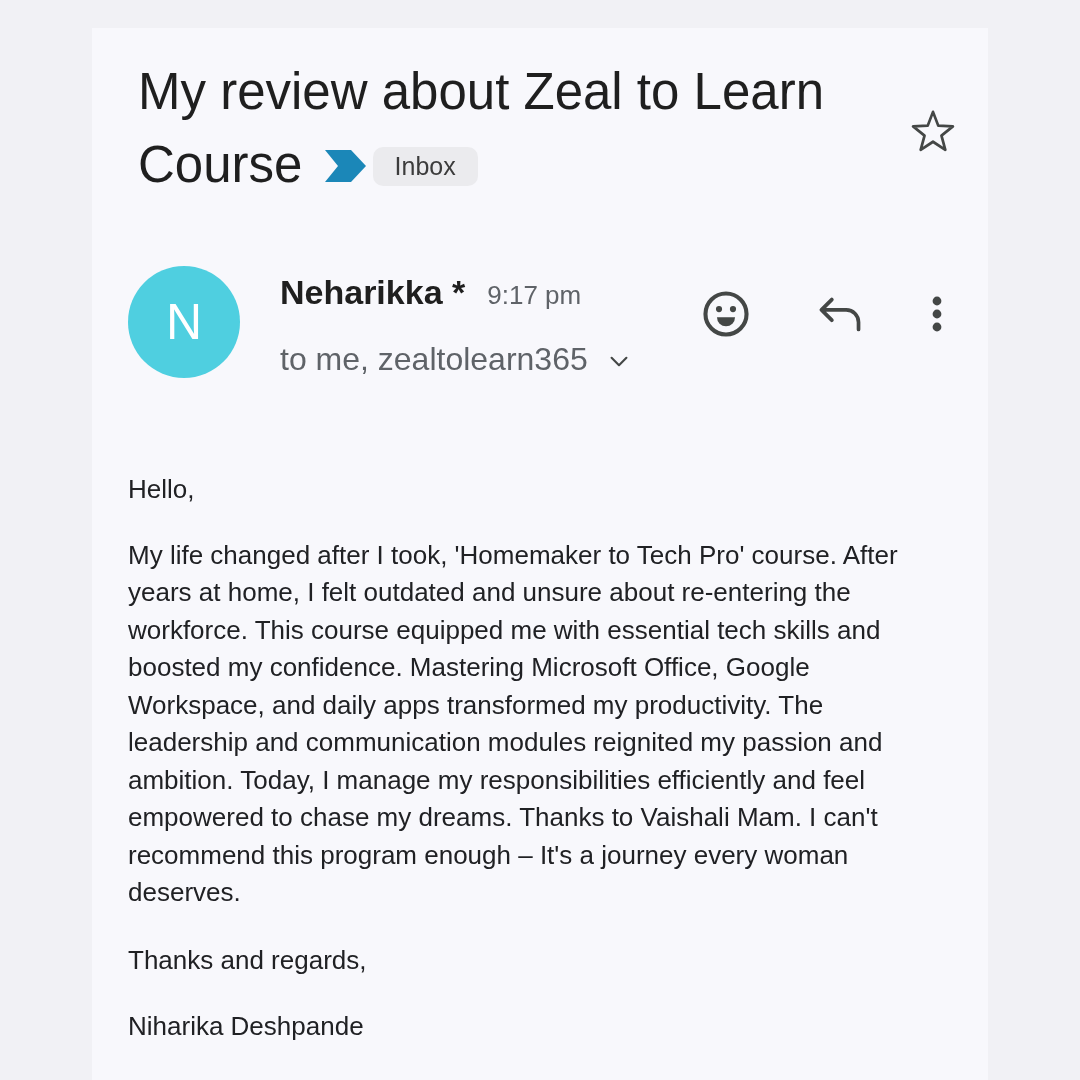 This screenshot has width=1080, height=1080. I want to click on closing-text: Thanks and regards,, so click(248, 960).